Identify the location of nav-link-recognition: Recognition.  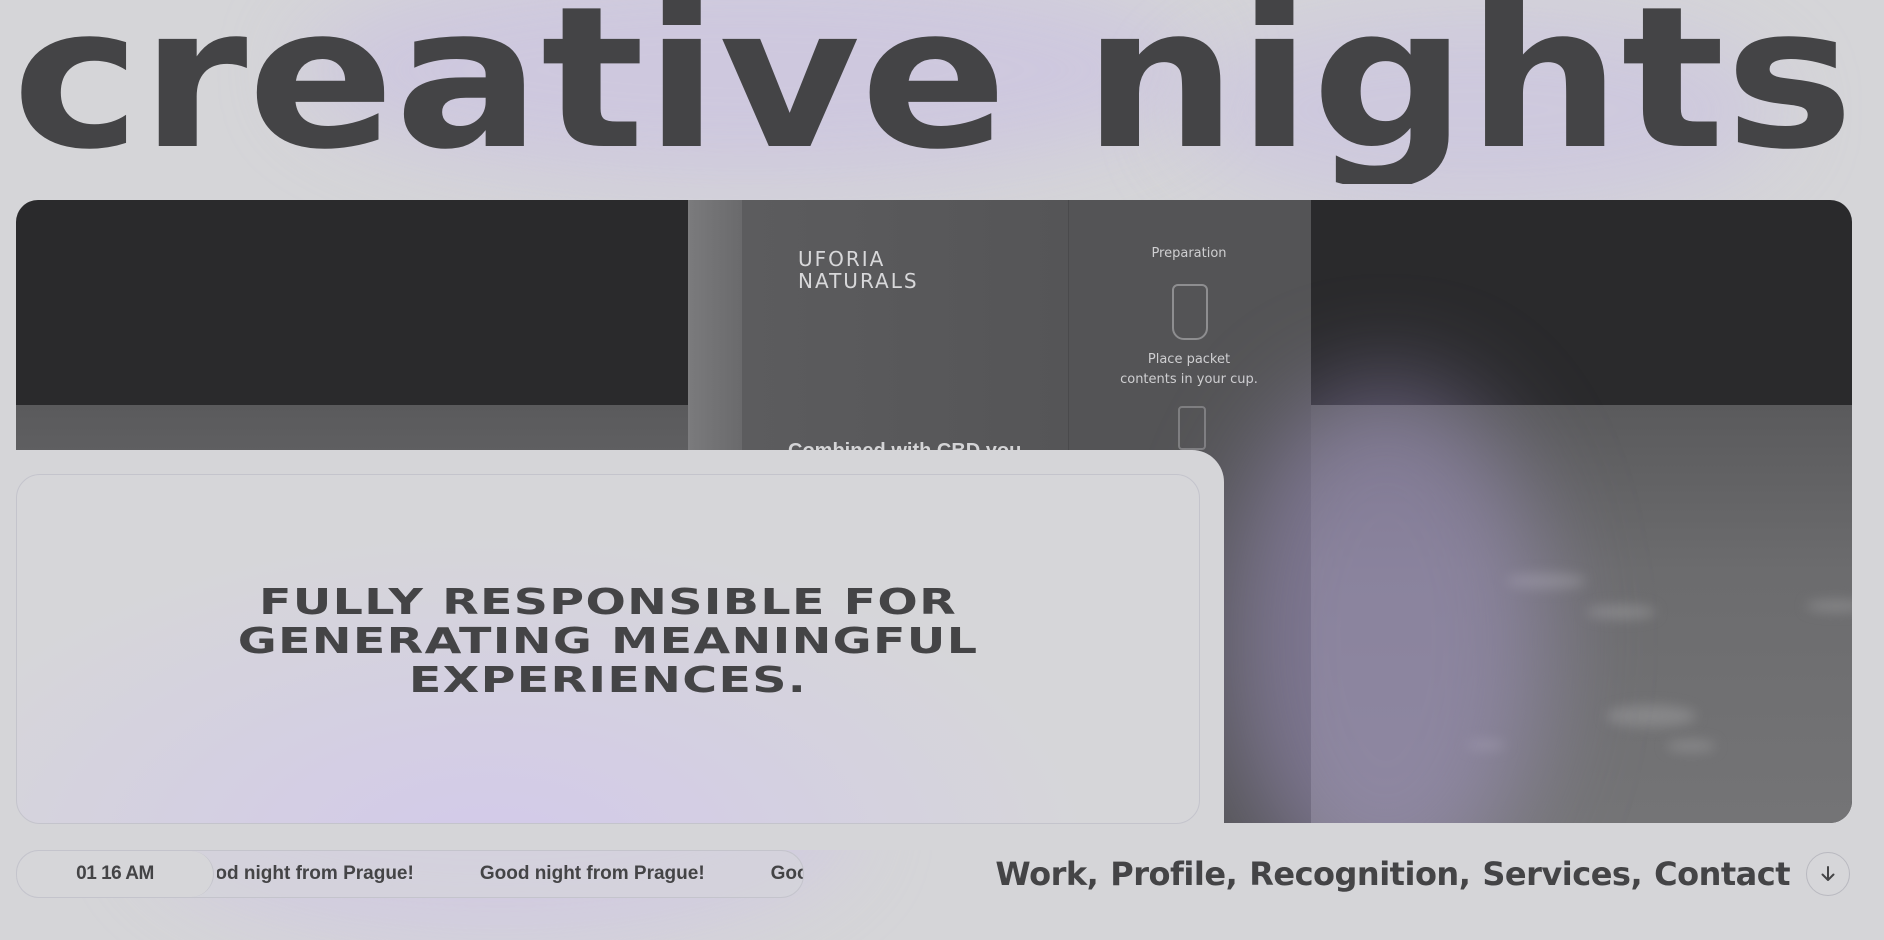
(1354, 874).